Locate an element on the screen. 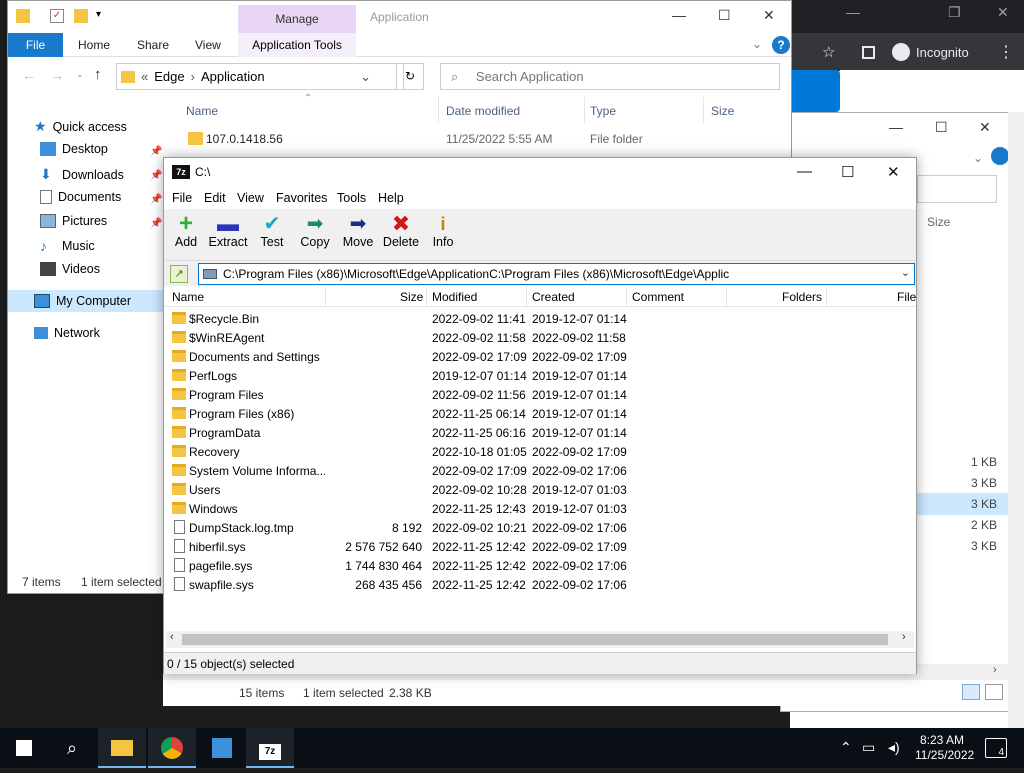 Image resolution: width=1024 pixels, height=773 pixels. recent-locations-icon: ⌄ is located at coordinates (80, 74).